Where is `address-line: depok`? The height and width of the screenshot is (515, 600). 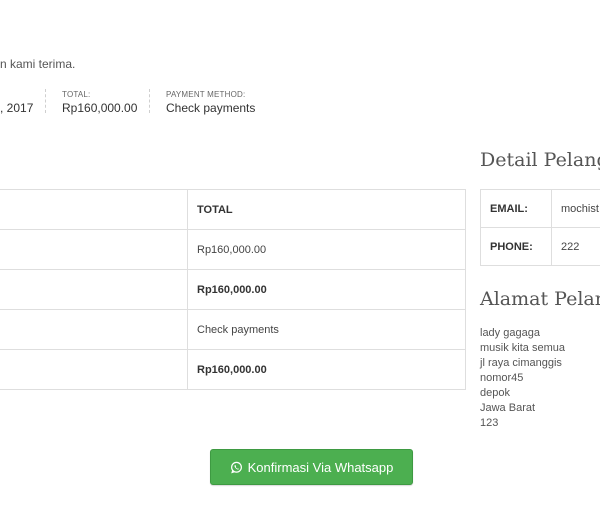
address-line: depok is located at coordinates (495, 393).